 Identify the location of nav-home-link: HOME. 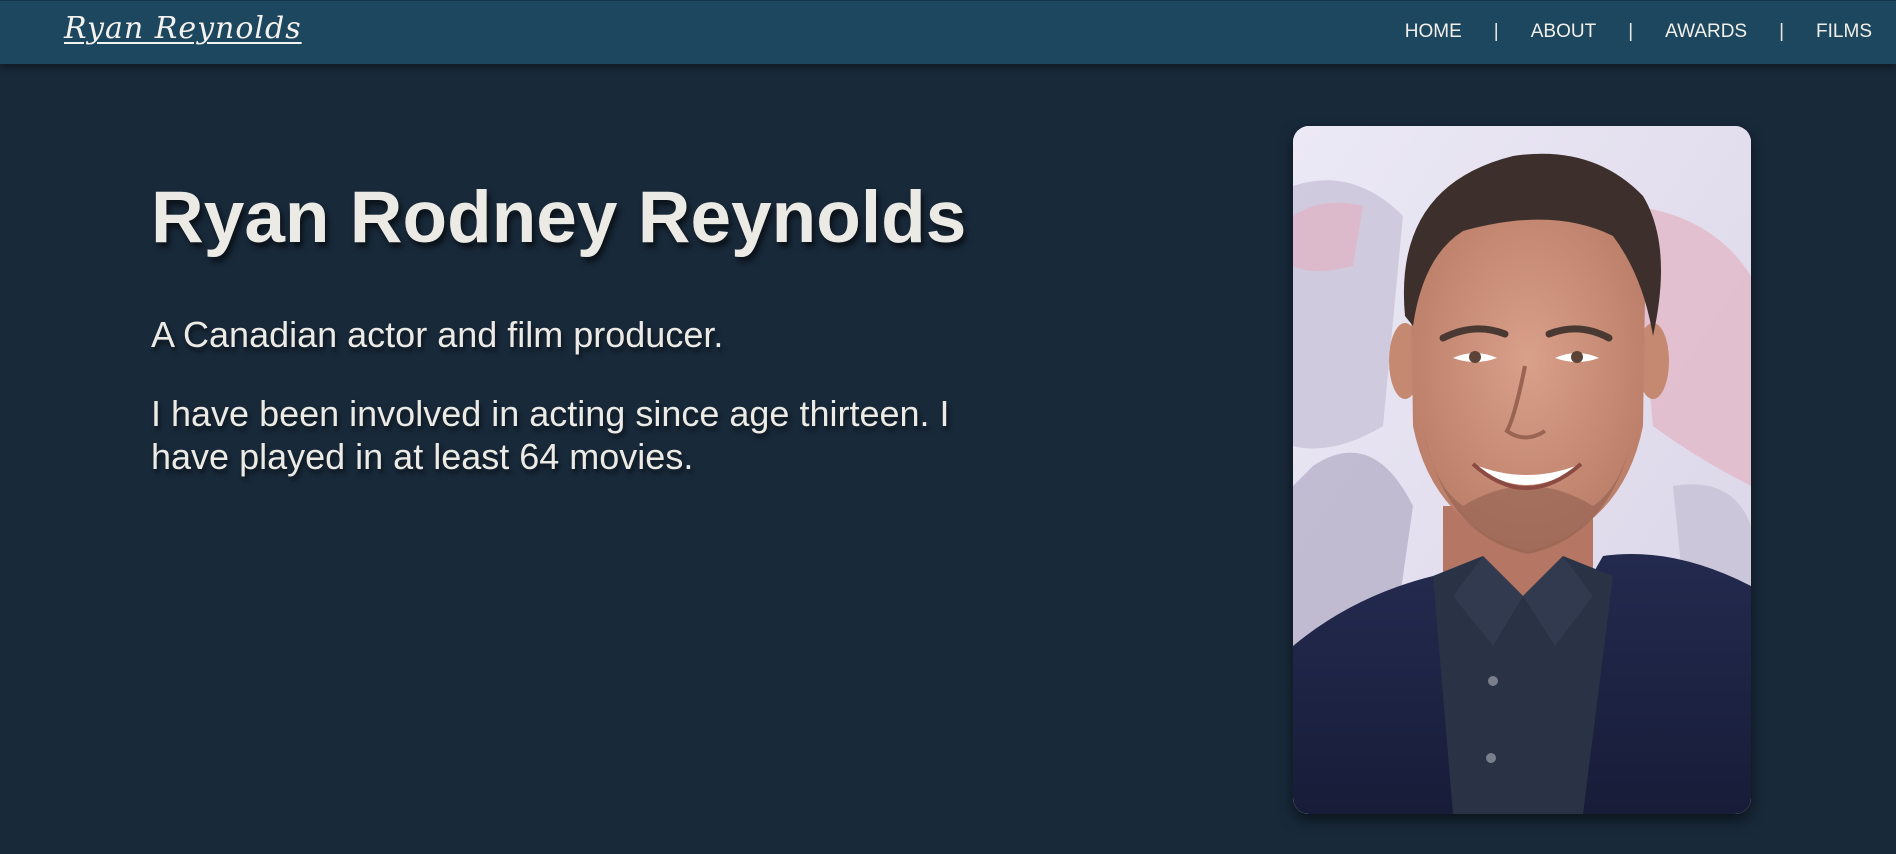
(1433, 32).